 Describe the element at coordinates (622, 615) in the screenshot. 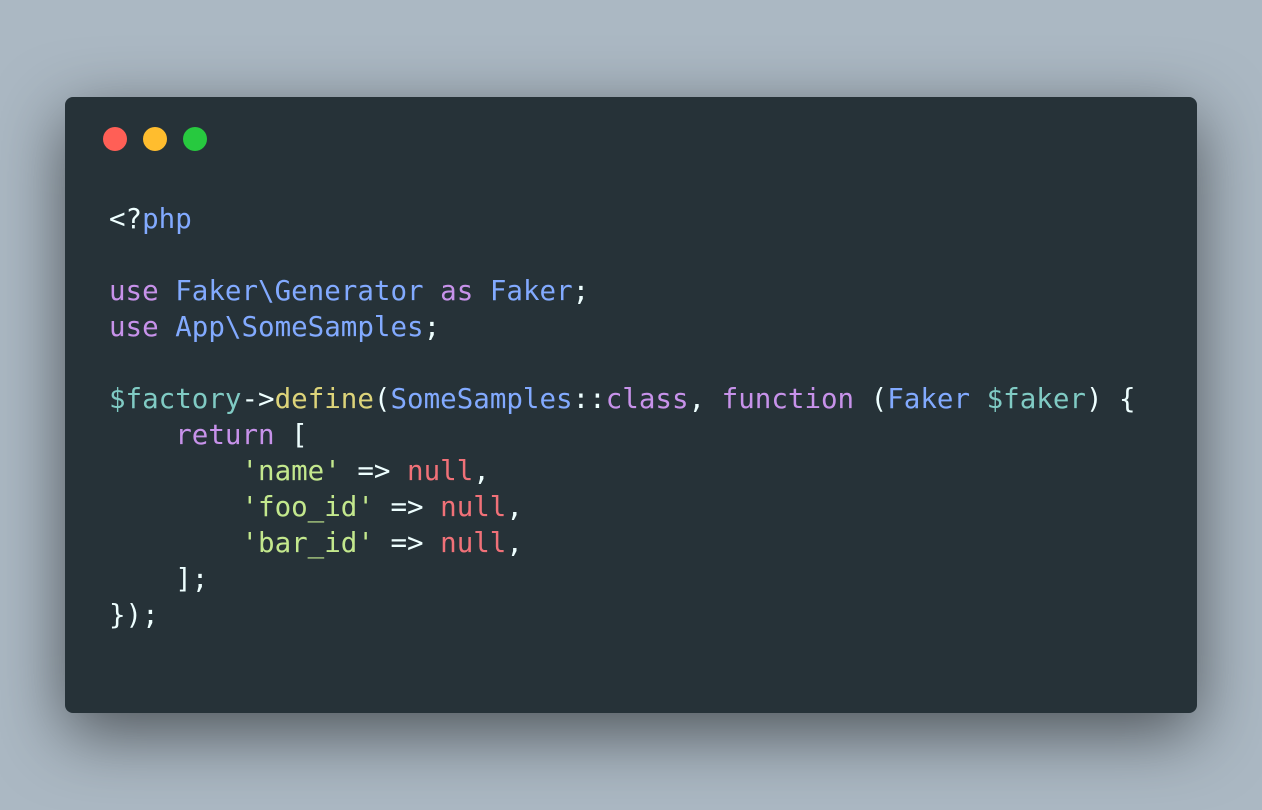

I see `code-line: });` at that location.